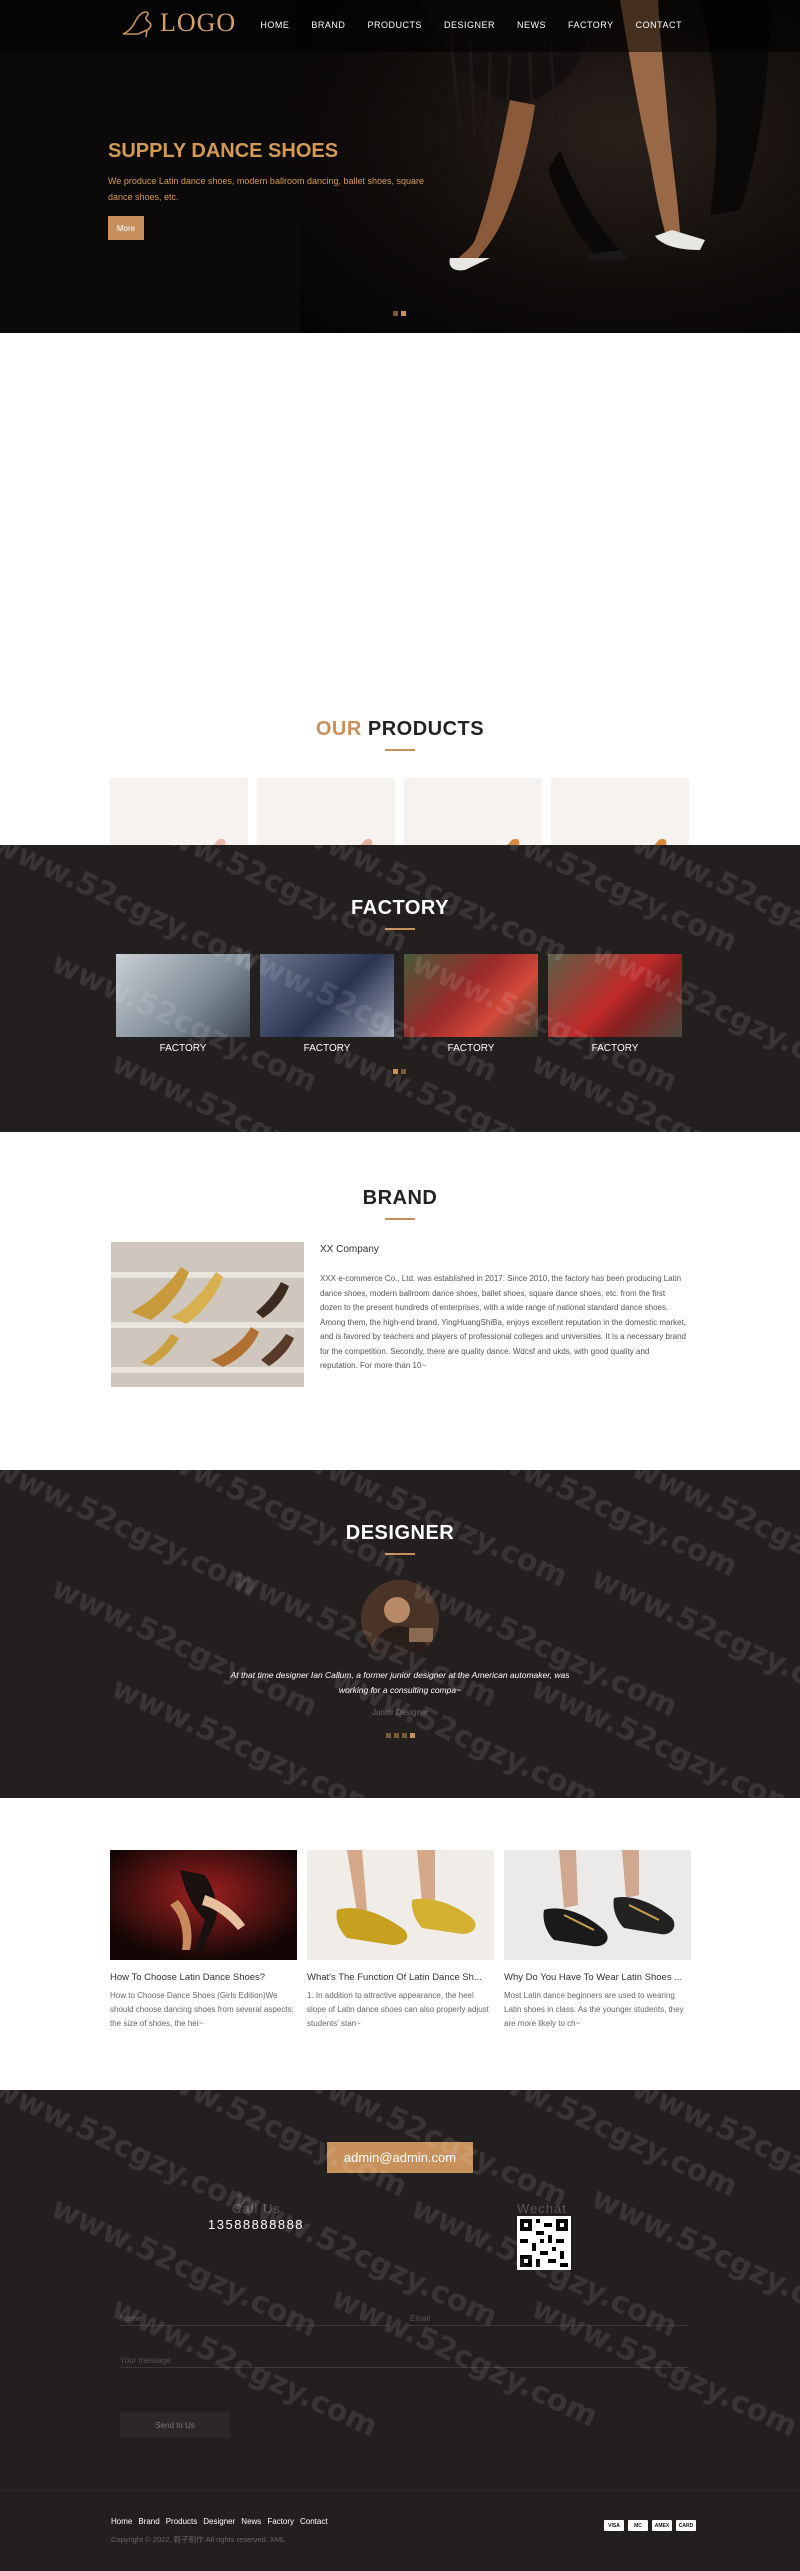 Image resolution: width=800 pixels, height=2571 pixels. What do you see at coordinates (404, 2361) in the screenshot?
I see `message-field` at bounding box center [404, 2361].